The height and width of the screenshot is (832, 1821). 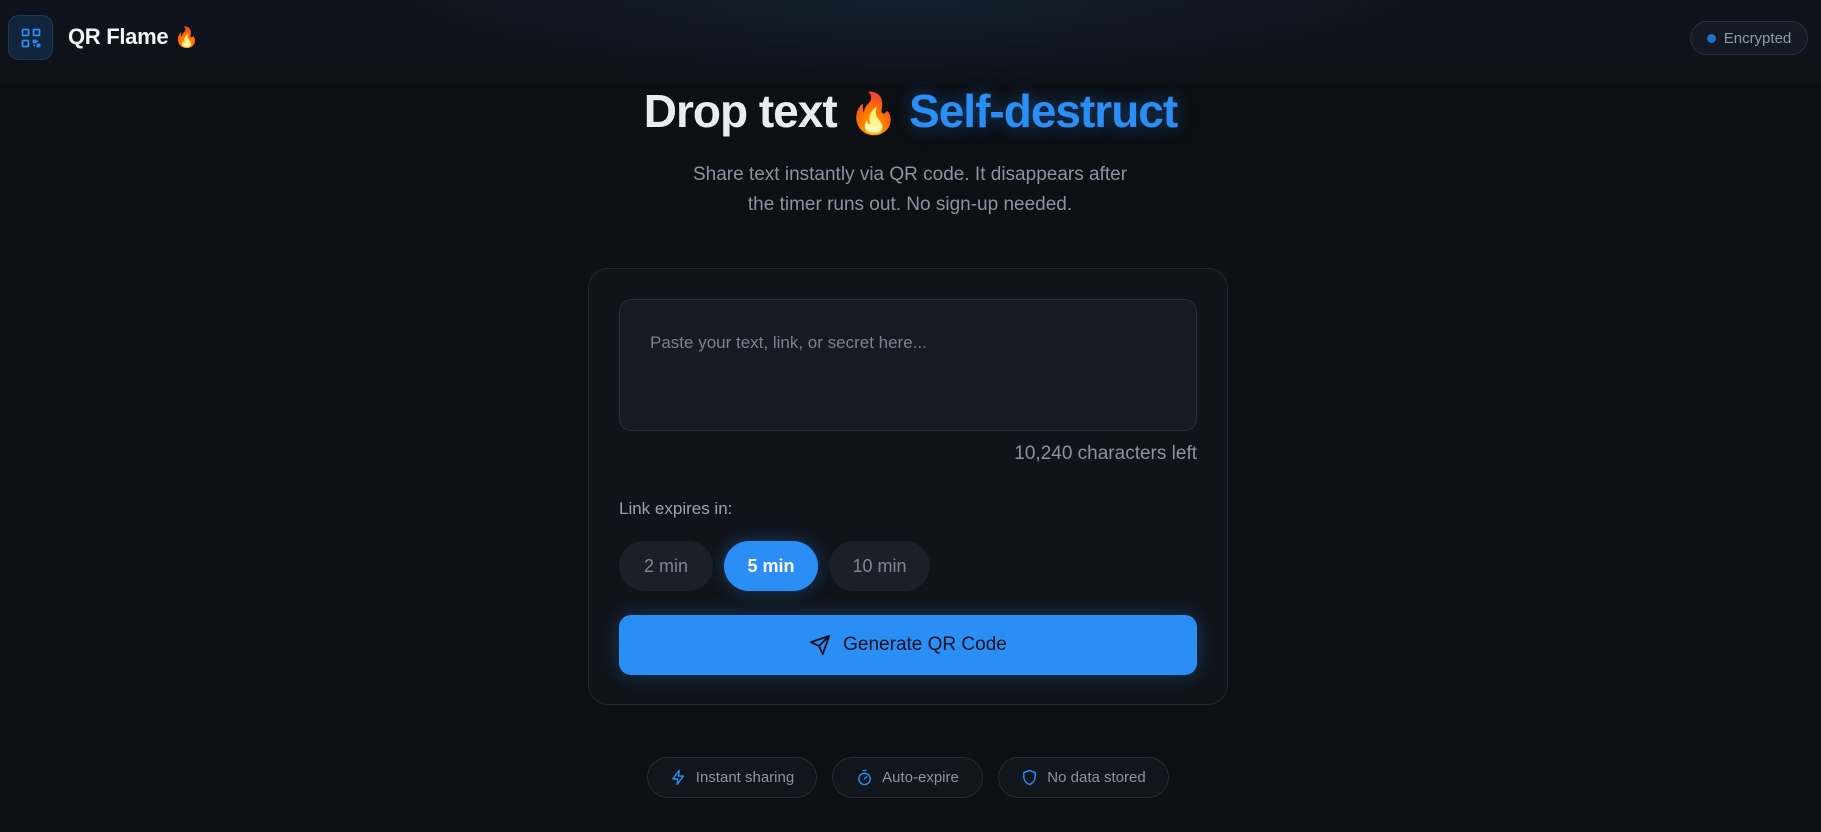 What do you see at coordinates (677, 777) in the screenshot?
I see `lightning-icon` at bounding box center [677, 777].